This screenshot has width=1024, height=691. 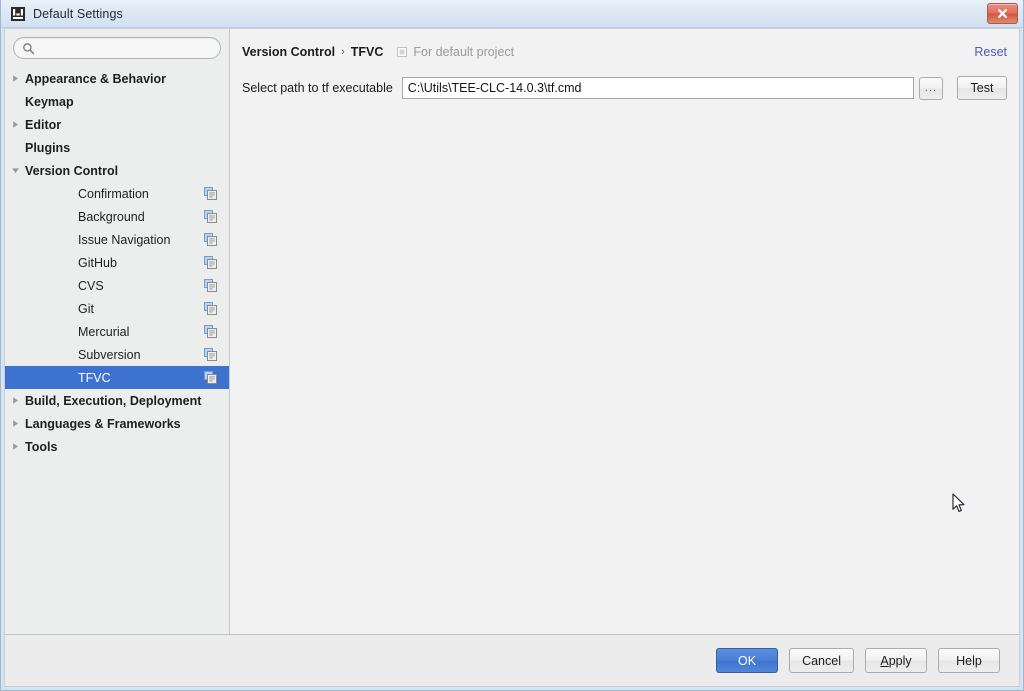 What do you see at coordinates (86, 308) in the screenshot?
I see `sidebar-item-label: Git` at bounding box center [86, 308].